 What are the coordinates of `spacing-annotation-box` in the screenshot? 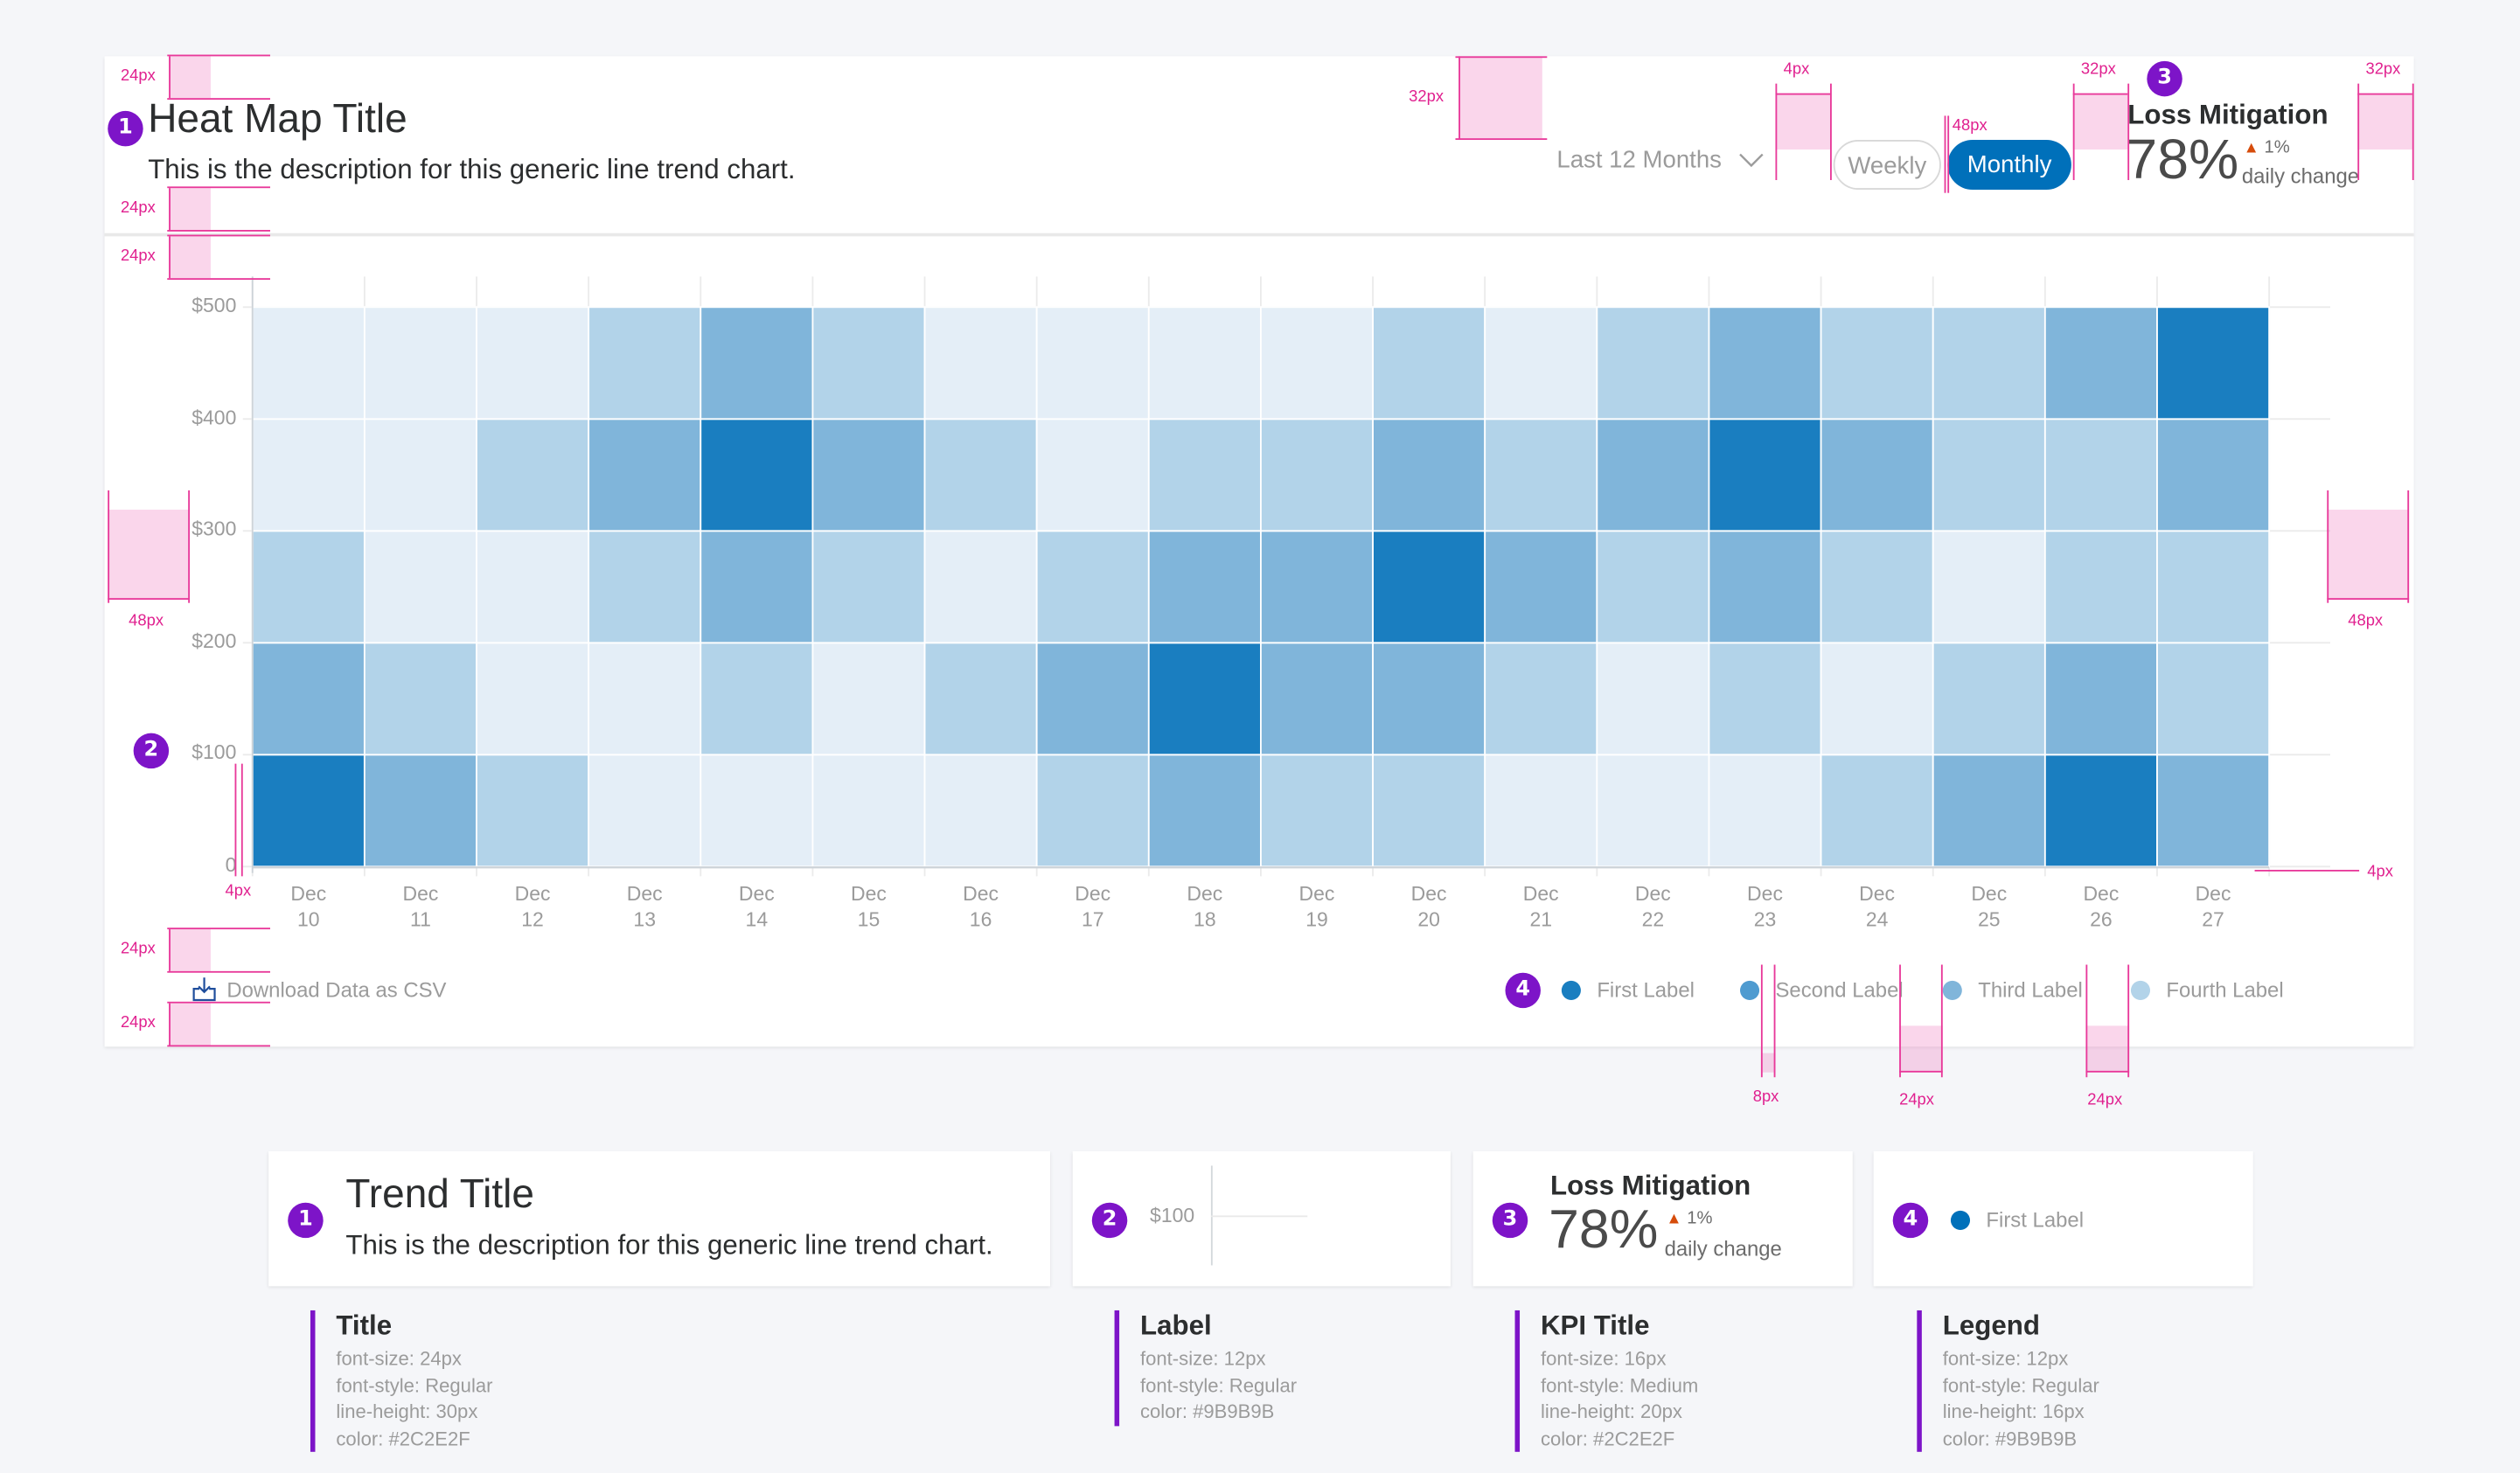 It's located at (190, 1024).